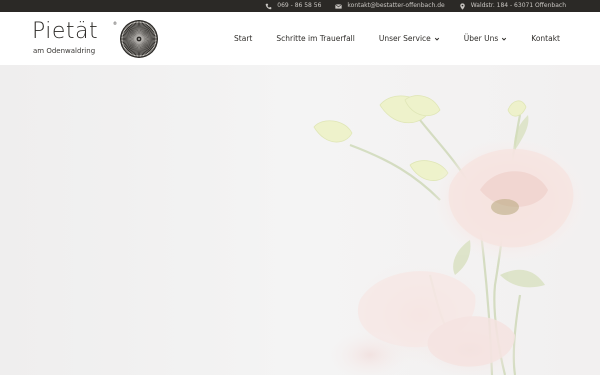  I want to click on phone-number: 069 - 86 58 56, so click(299, 5).